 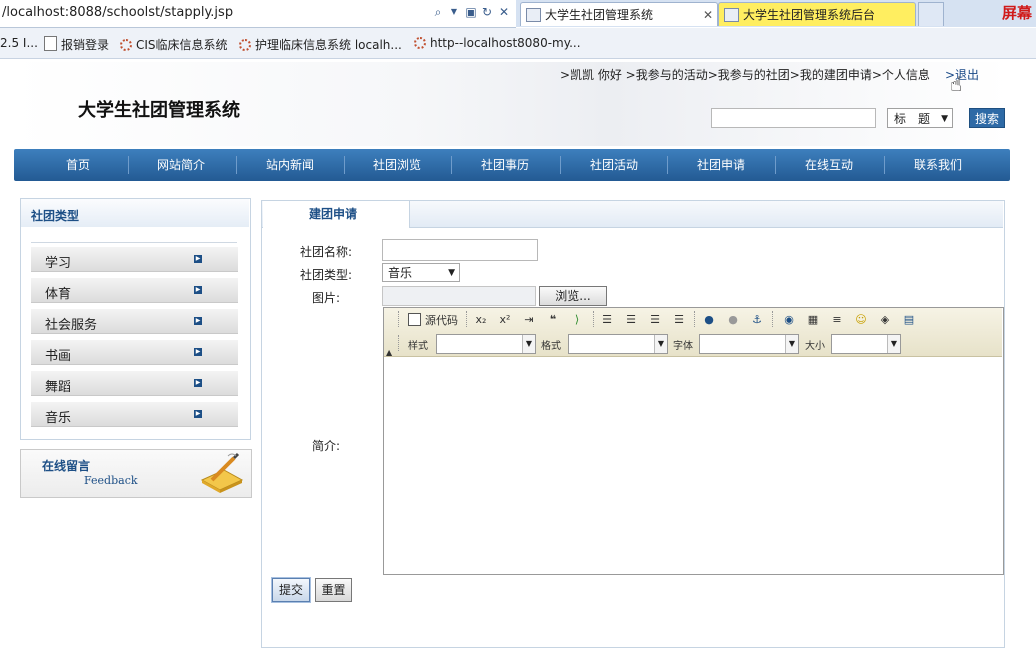 I want to click on stop-icon: ✕, so click(x=504, y=12).